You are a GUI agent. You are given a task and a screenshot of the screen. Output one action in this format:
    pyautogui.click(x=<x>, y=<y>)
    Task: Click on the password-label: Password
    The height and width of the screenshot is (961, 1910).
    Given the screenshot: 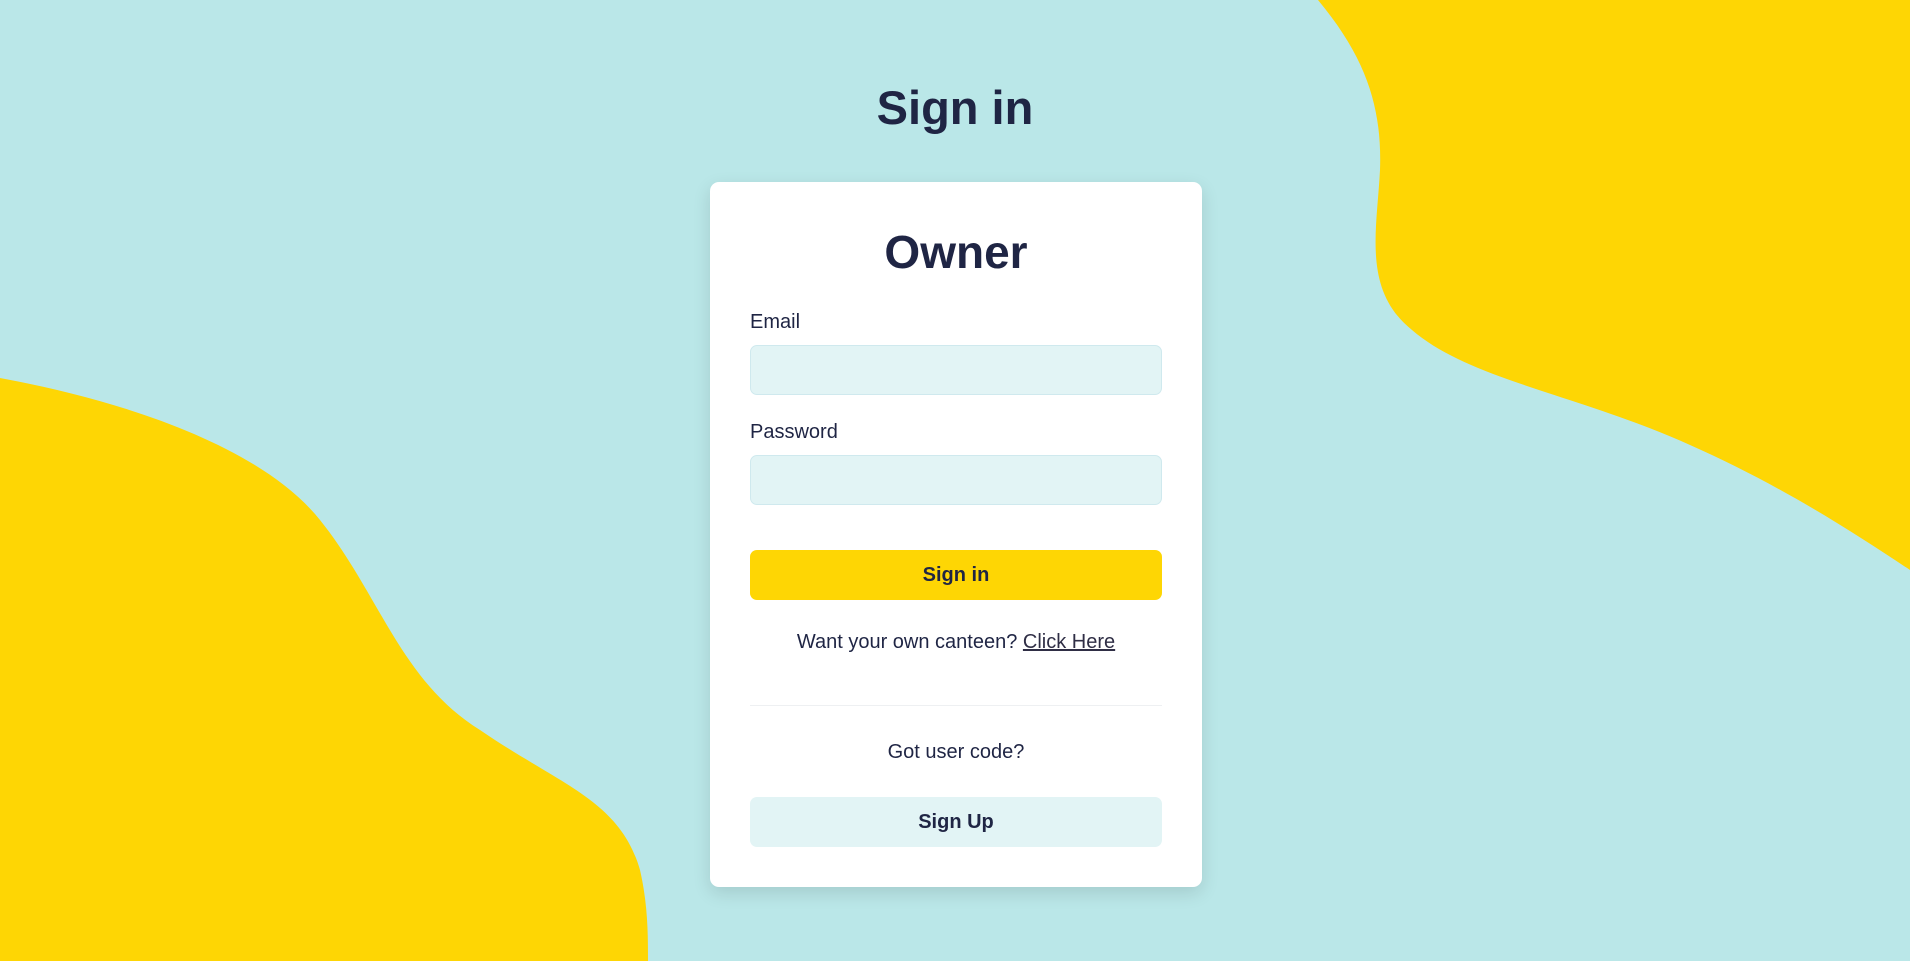 What is the action you would take?
    pyautogui.click(x=794, y=432)
    